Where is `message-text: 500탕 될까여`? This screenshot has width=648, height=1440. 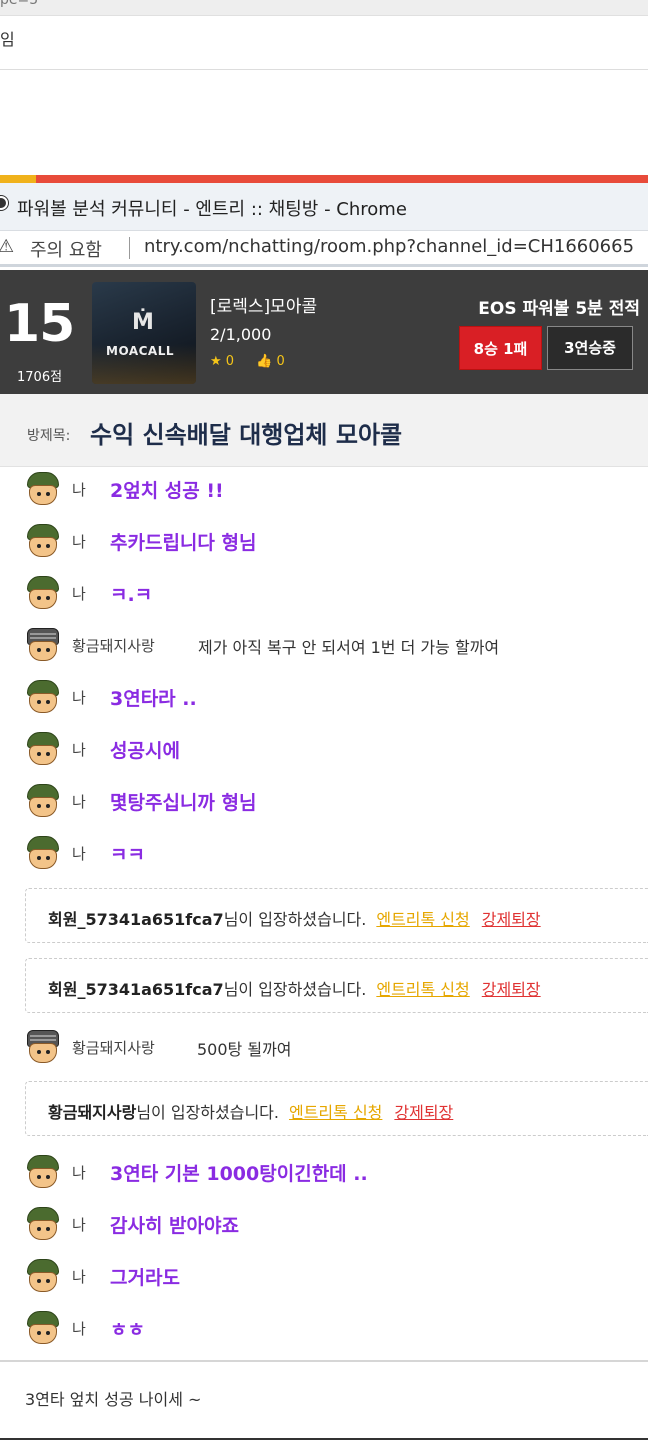 message-text: 500탕 될까여 is located at coordinates (244, 1049).